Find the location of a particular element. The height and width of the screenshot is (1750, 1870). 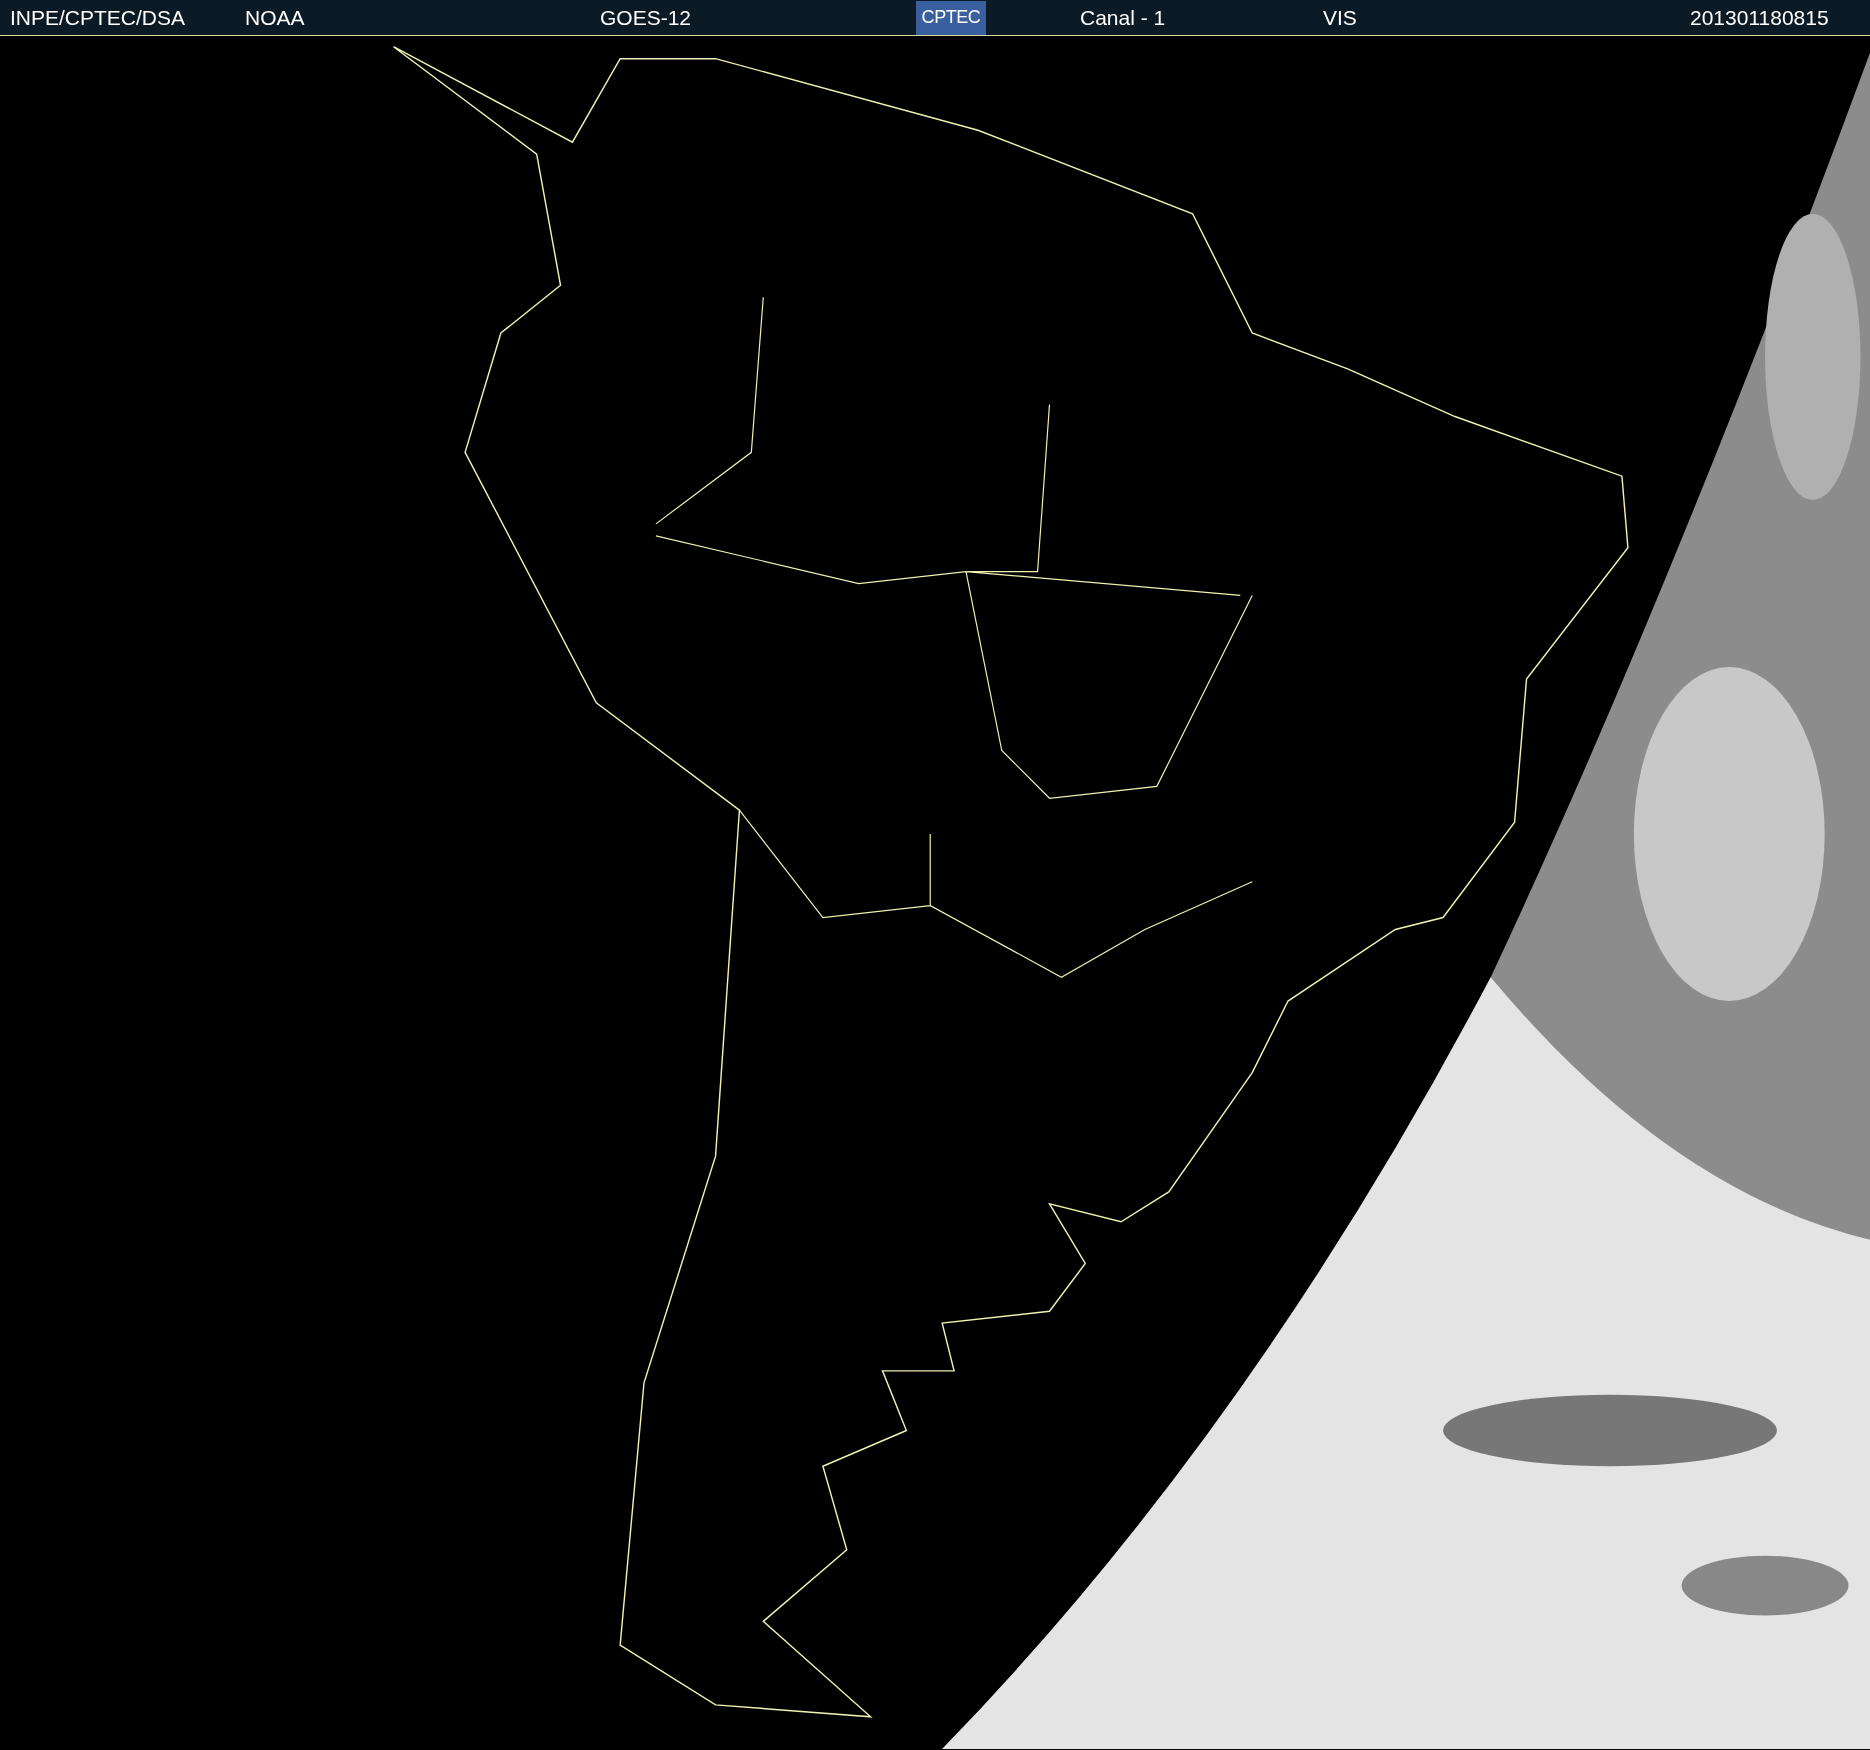

header-label: NOAA is located at coordinates (275, 17).